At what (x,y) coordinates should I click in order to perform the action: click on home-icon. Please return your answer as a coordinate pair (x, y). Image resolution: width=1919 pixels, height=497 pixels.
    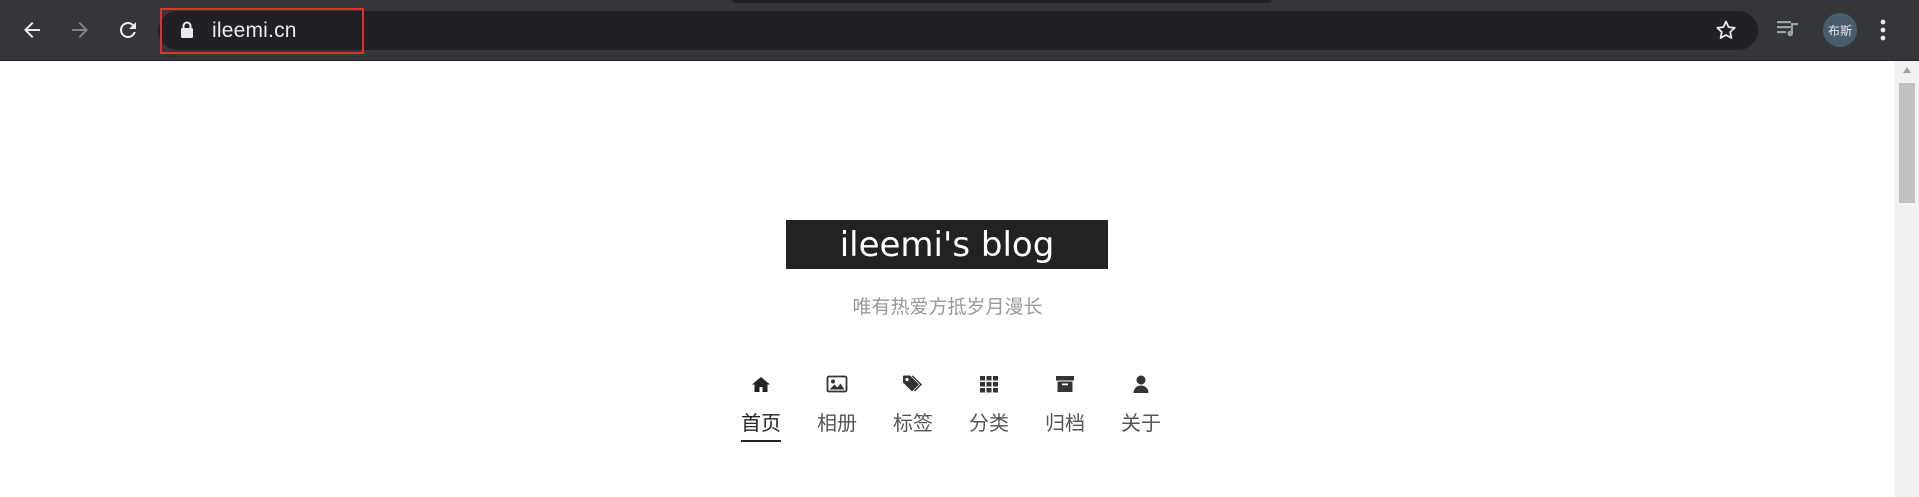
    Looking at the image, I should click on (761, 384).